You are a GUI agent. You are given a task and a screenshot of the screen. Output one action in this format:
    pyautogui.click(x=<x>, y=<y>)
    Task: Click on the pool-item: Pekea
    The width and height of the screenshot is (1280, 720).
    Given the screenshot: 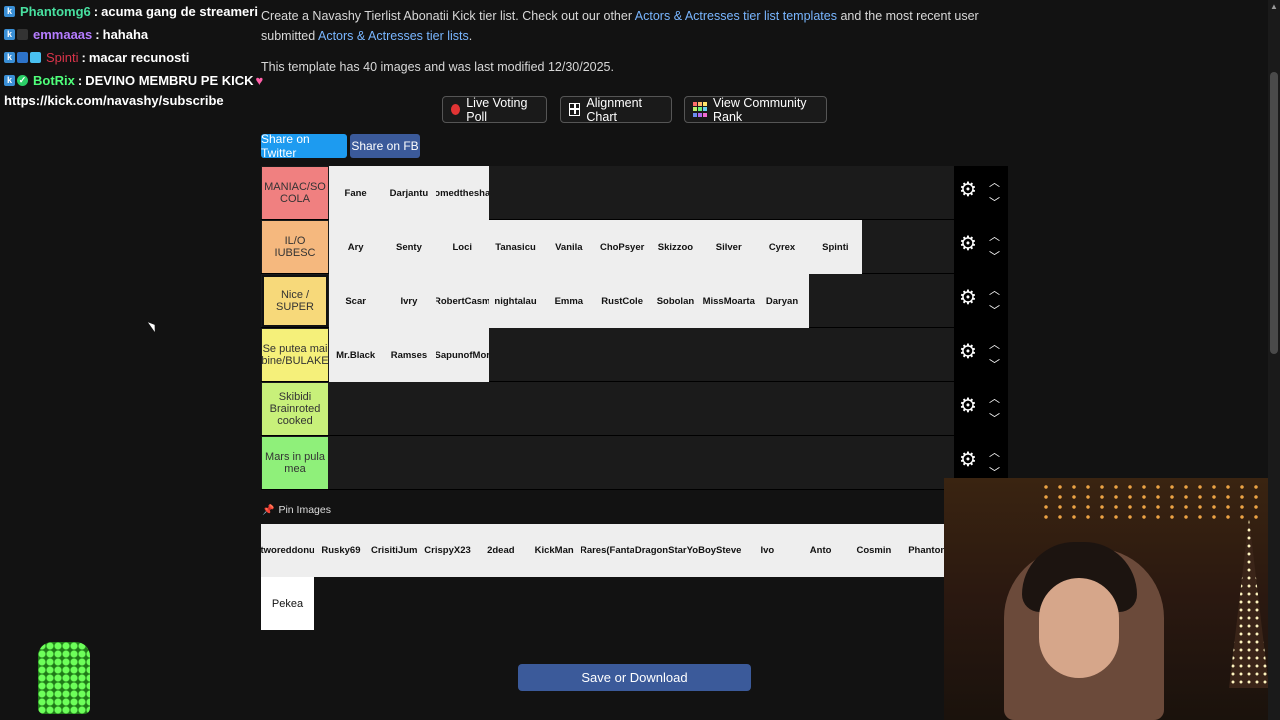 What is the action you would take?
    pyautogui.click(x=287, y=603)
    